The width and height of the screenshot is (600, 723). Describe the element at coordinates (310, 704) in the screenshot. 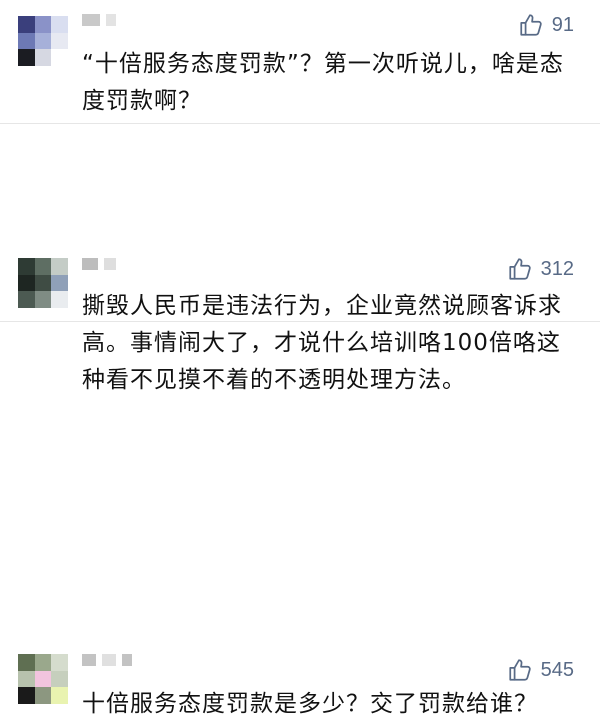

I see `comment-text: 十倍服务态度罚款是多少？交了罚款给谁？` at that location.